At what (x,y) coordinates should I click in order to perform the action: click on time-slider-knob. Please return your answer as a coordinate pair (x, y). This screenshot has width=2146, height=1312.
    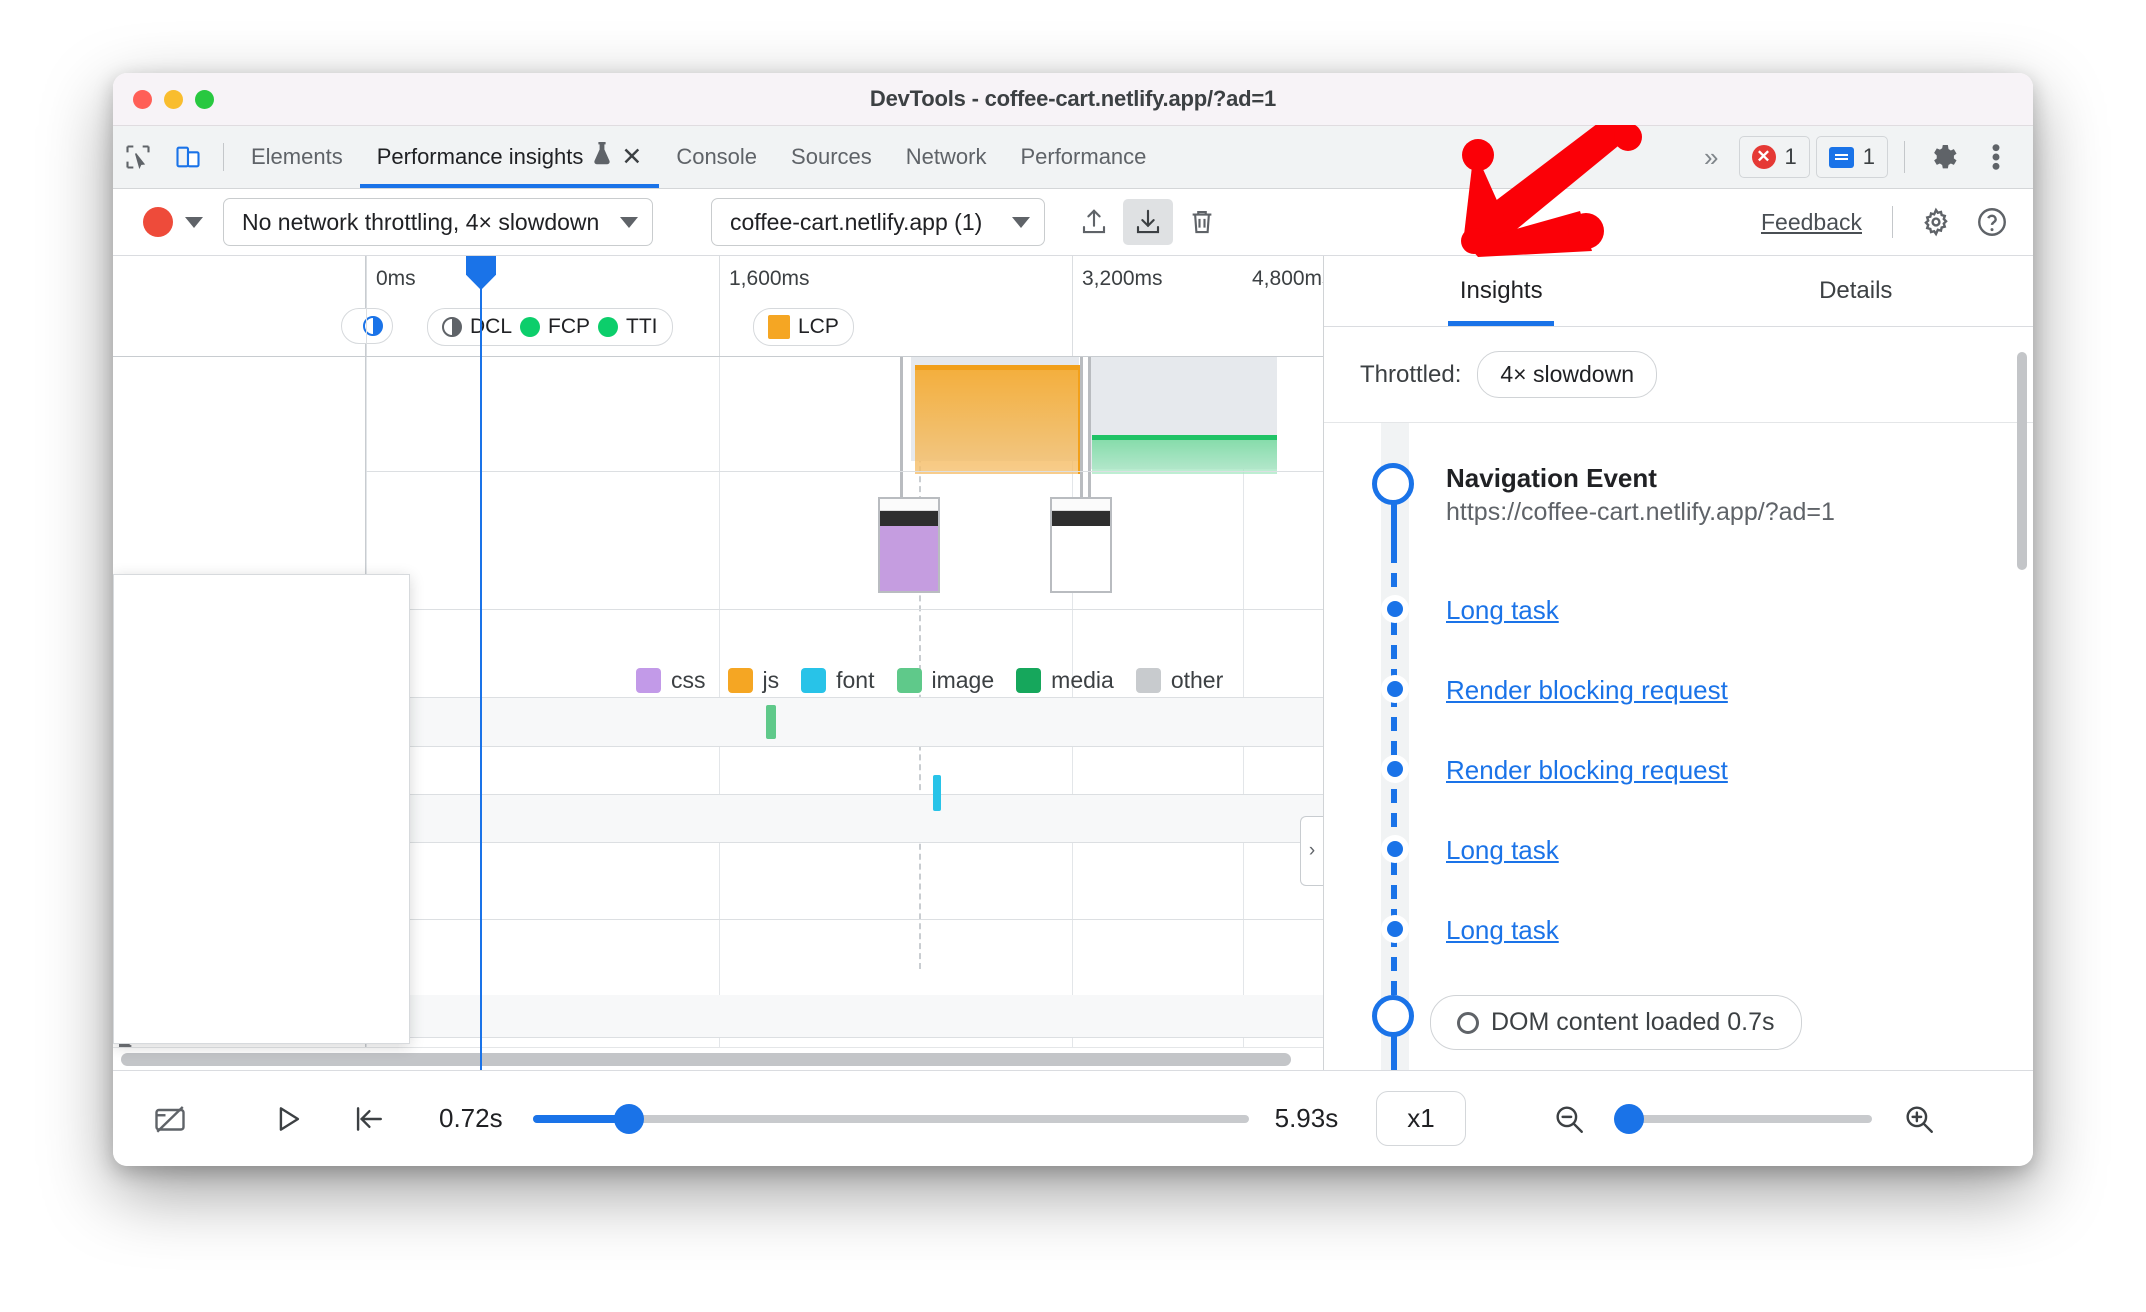
    Looking at the image, I should click on (628, 1118).